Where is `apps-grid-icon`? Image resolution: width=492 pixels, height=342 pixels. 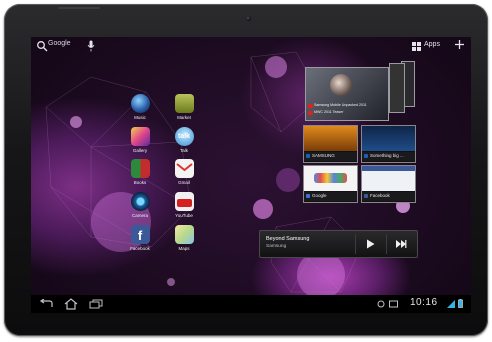 apps-grid-icon is located at coordinates (416, 46).